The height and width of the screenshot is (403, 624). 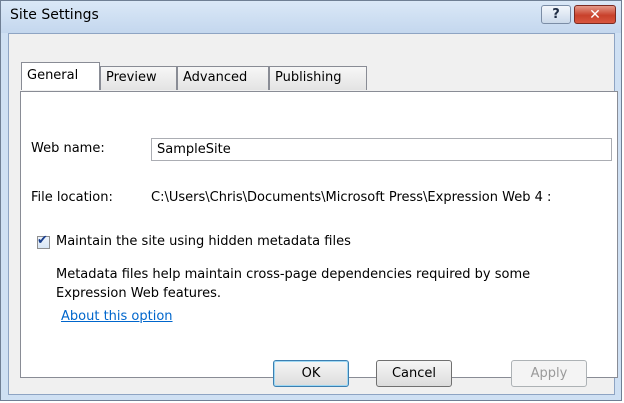 What do you see at coordinates (139, 293) in the screenshot?
I see `metadata-description-line2: Expression Web features.` at bounding box center [139, 293].